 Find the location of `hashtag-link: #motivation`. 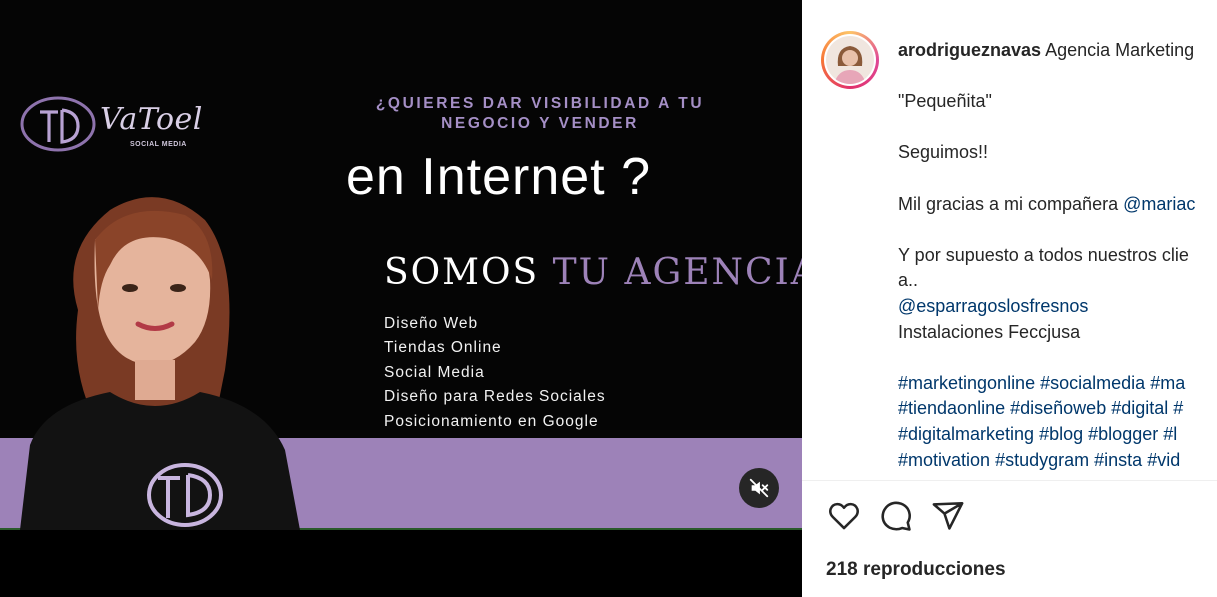

hashtag-link: #motivation is located at coordinates (944, 460).